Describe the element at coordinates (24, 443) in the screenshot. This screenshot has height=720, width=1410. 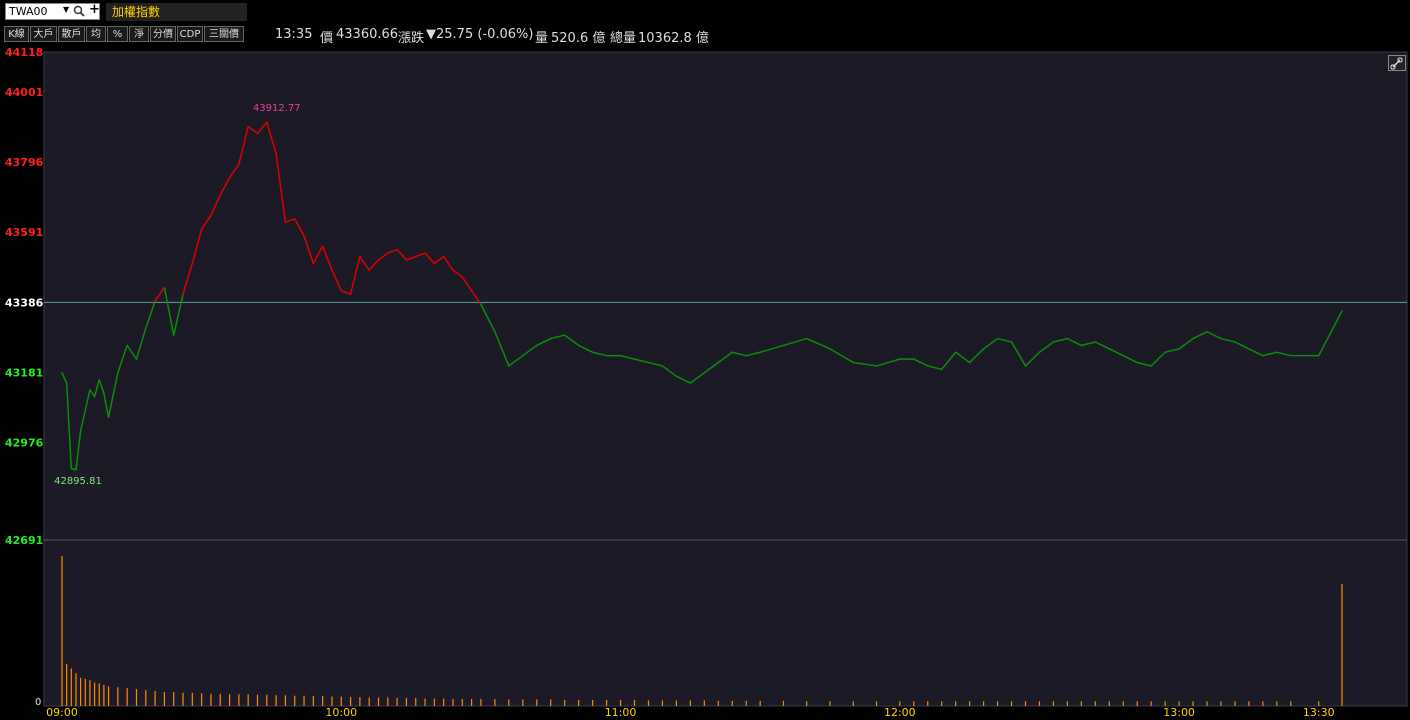
I see `y-tick-label: 42976` at that location.